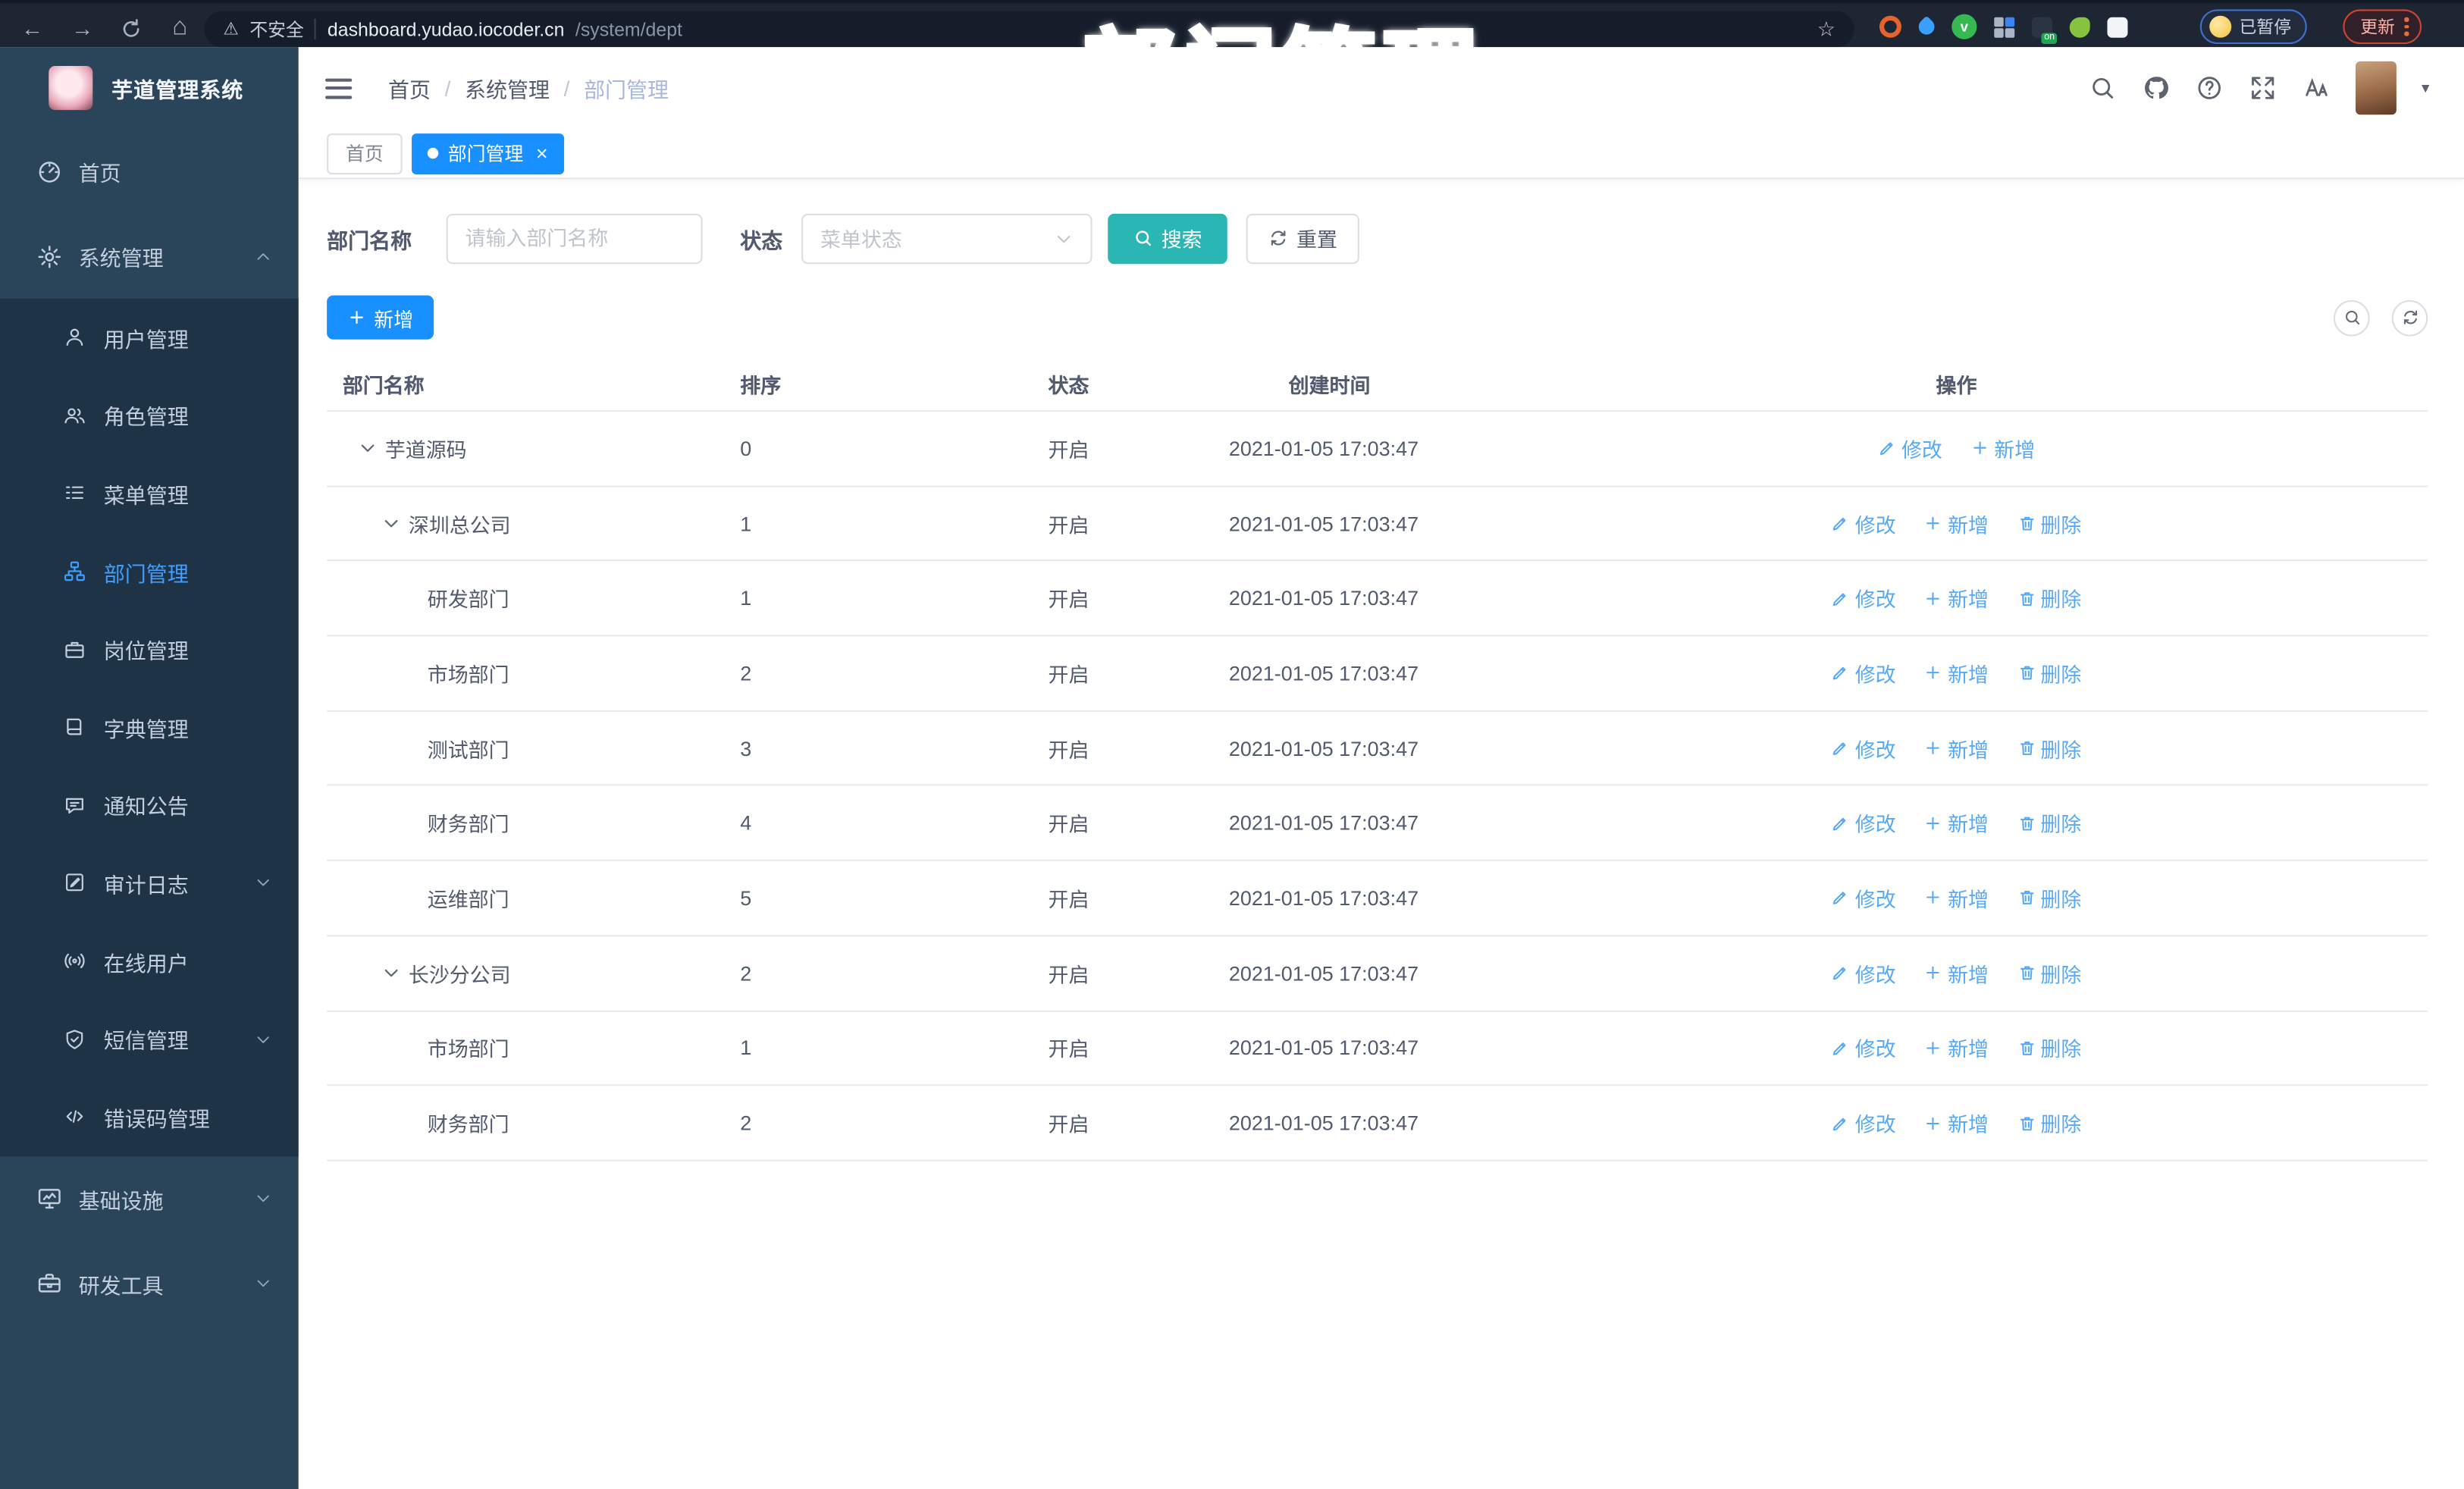 The image size is (2464, 1489). I want to click on sidebar-item-dev-tools: 研发工具, so click(150, 1282).